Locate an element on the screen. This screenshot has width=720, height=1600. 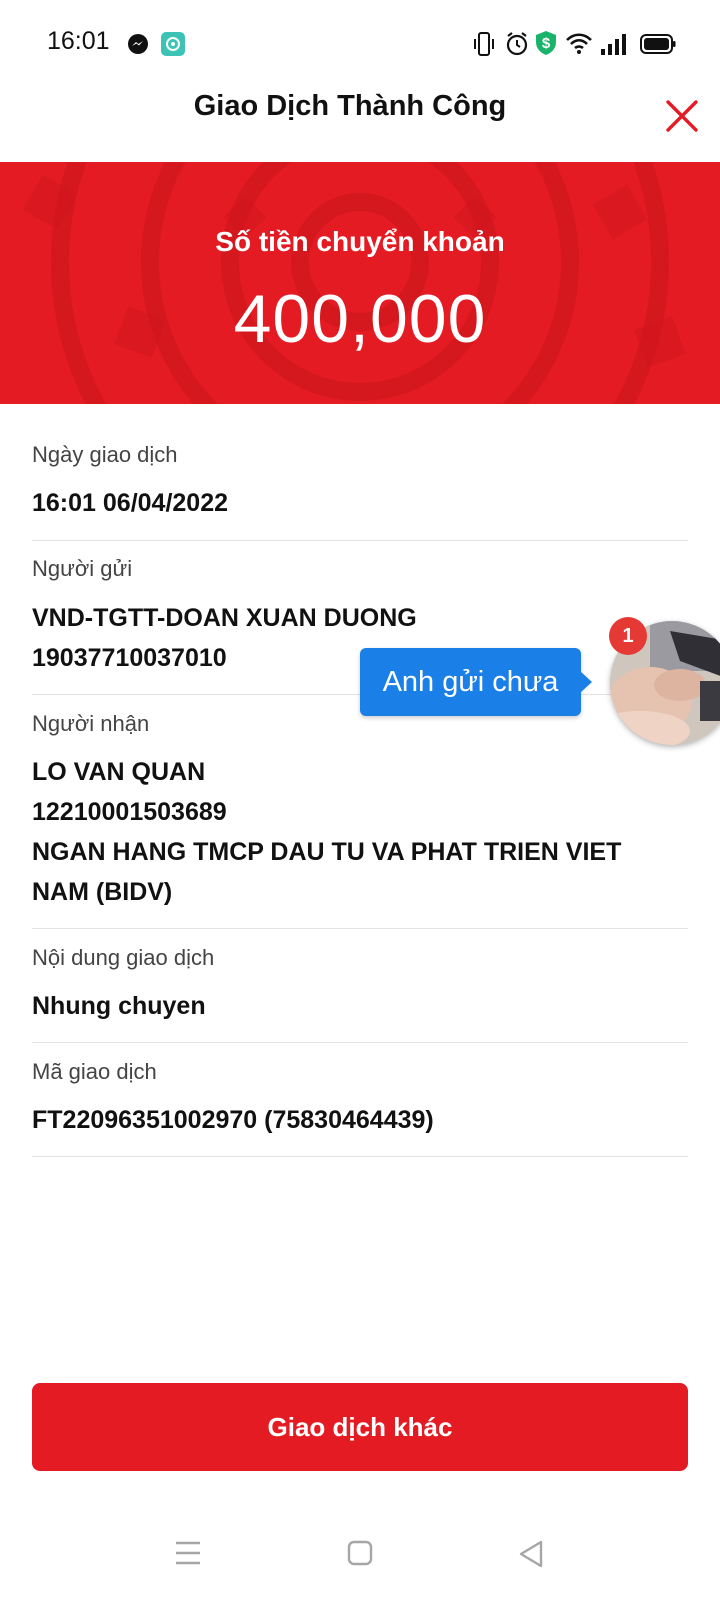
shield-dollar-icon: $ is located at coordinates (546, 43).